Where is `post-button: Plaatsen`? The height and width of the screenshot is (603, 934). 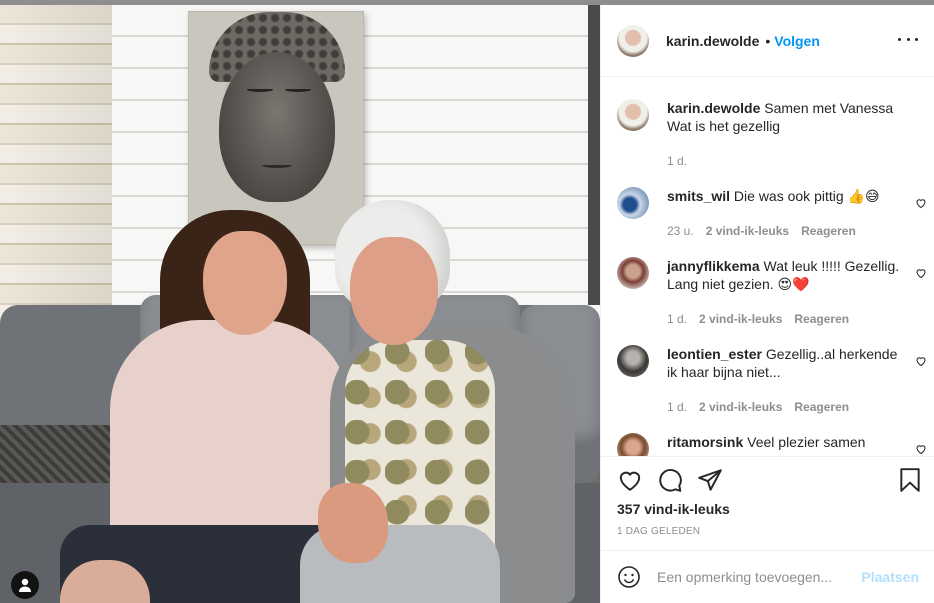
post-button: Plaatsen is located at coordinates (890, 577).